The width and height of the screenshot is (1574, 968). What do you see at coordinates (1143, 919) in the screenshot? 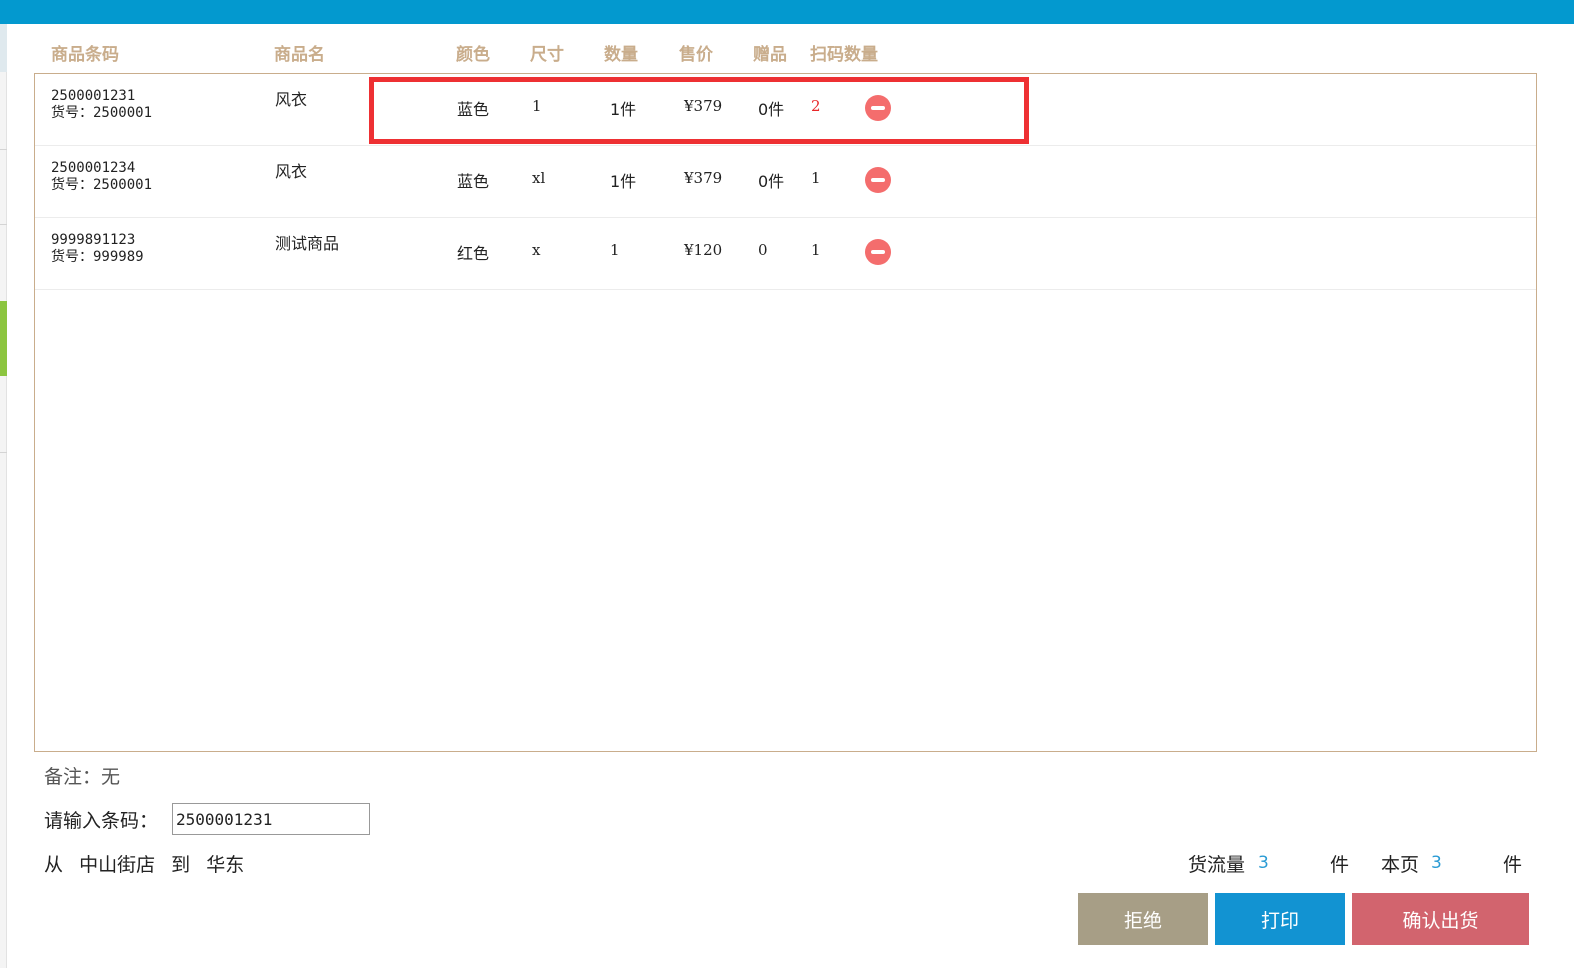
I see `reject-button: 拒绝` at bounding box center [1143, 919].